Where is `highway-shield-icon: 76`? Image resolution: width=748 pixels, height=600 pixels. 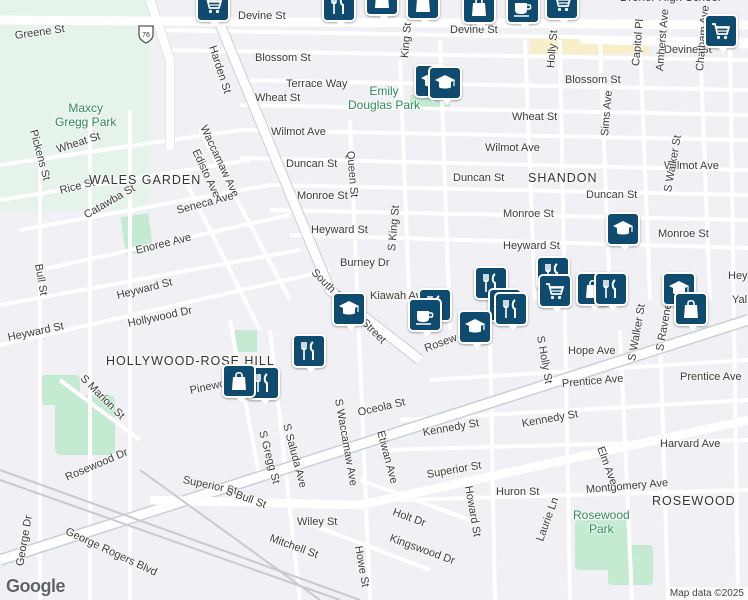 highway-shield-icon: 76 is located at coordinates (146, 34).